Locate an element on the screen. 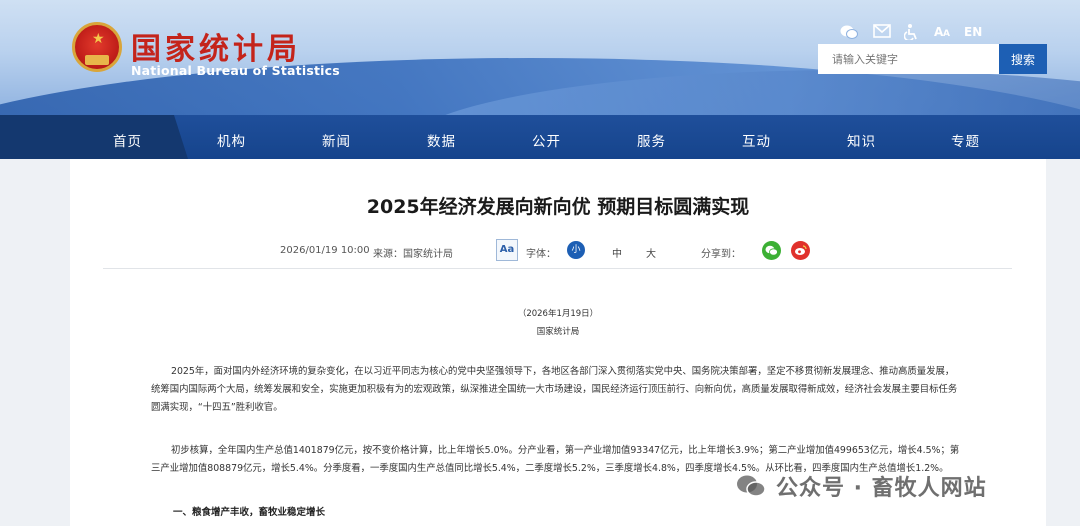 The image size is (1080, 526). svg-text: A is located at coordinates (946, 33).